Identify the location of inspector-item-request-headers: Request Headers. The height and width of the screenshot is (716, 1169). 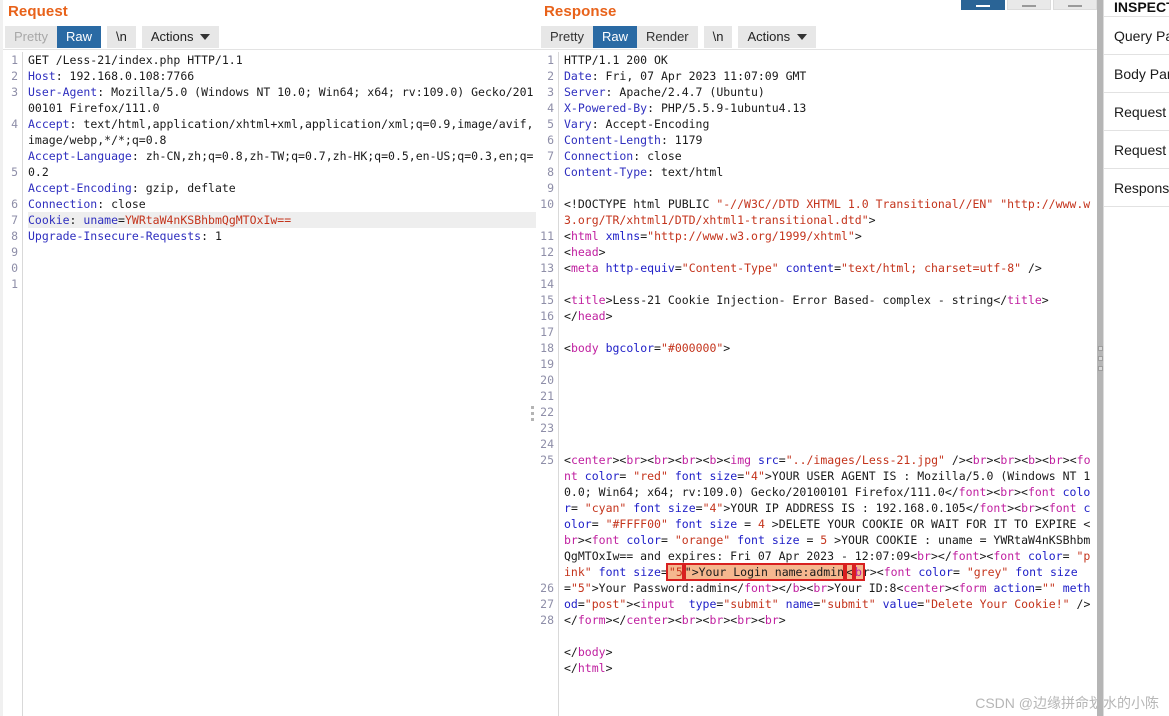
(1136, 149).